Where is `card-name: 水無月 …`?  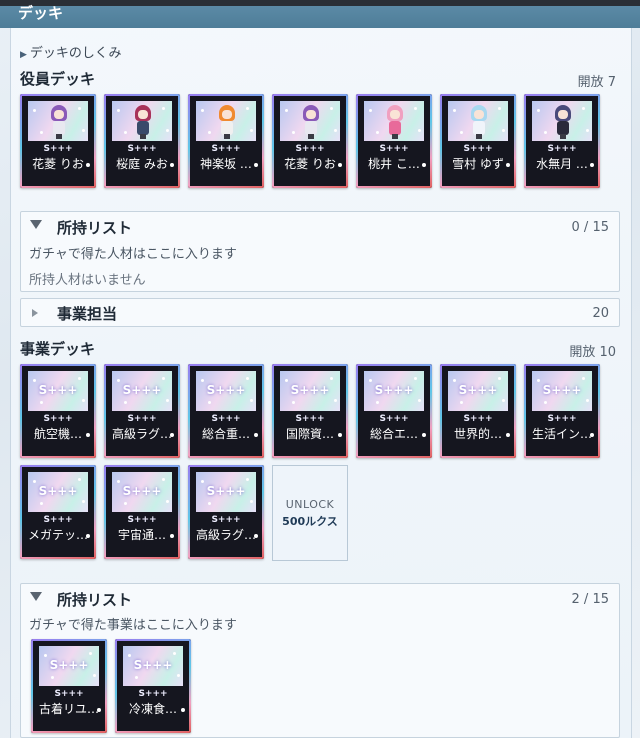
card-name: 水無月 … is located at coordinates (562, 164).